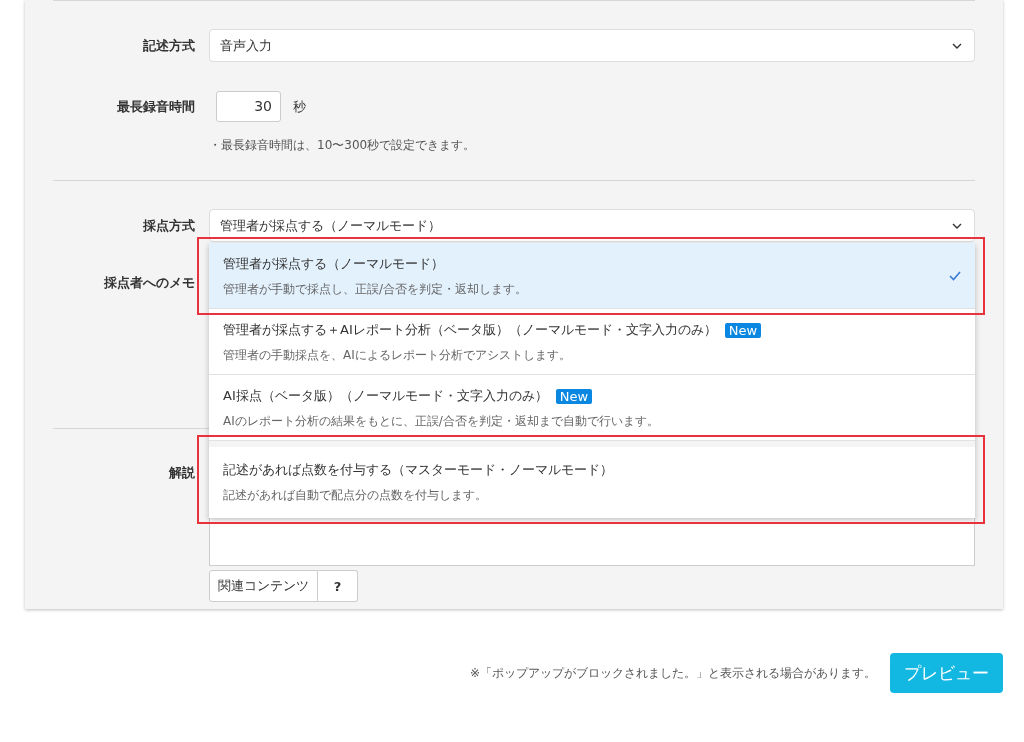  I want to click on checkmark-icon, so click(955, 276).